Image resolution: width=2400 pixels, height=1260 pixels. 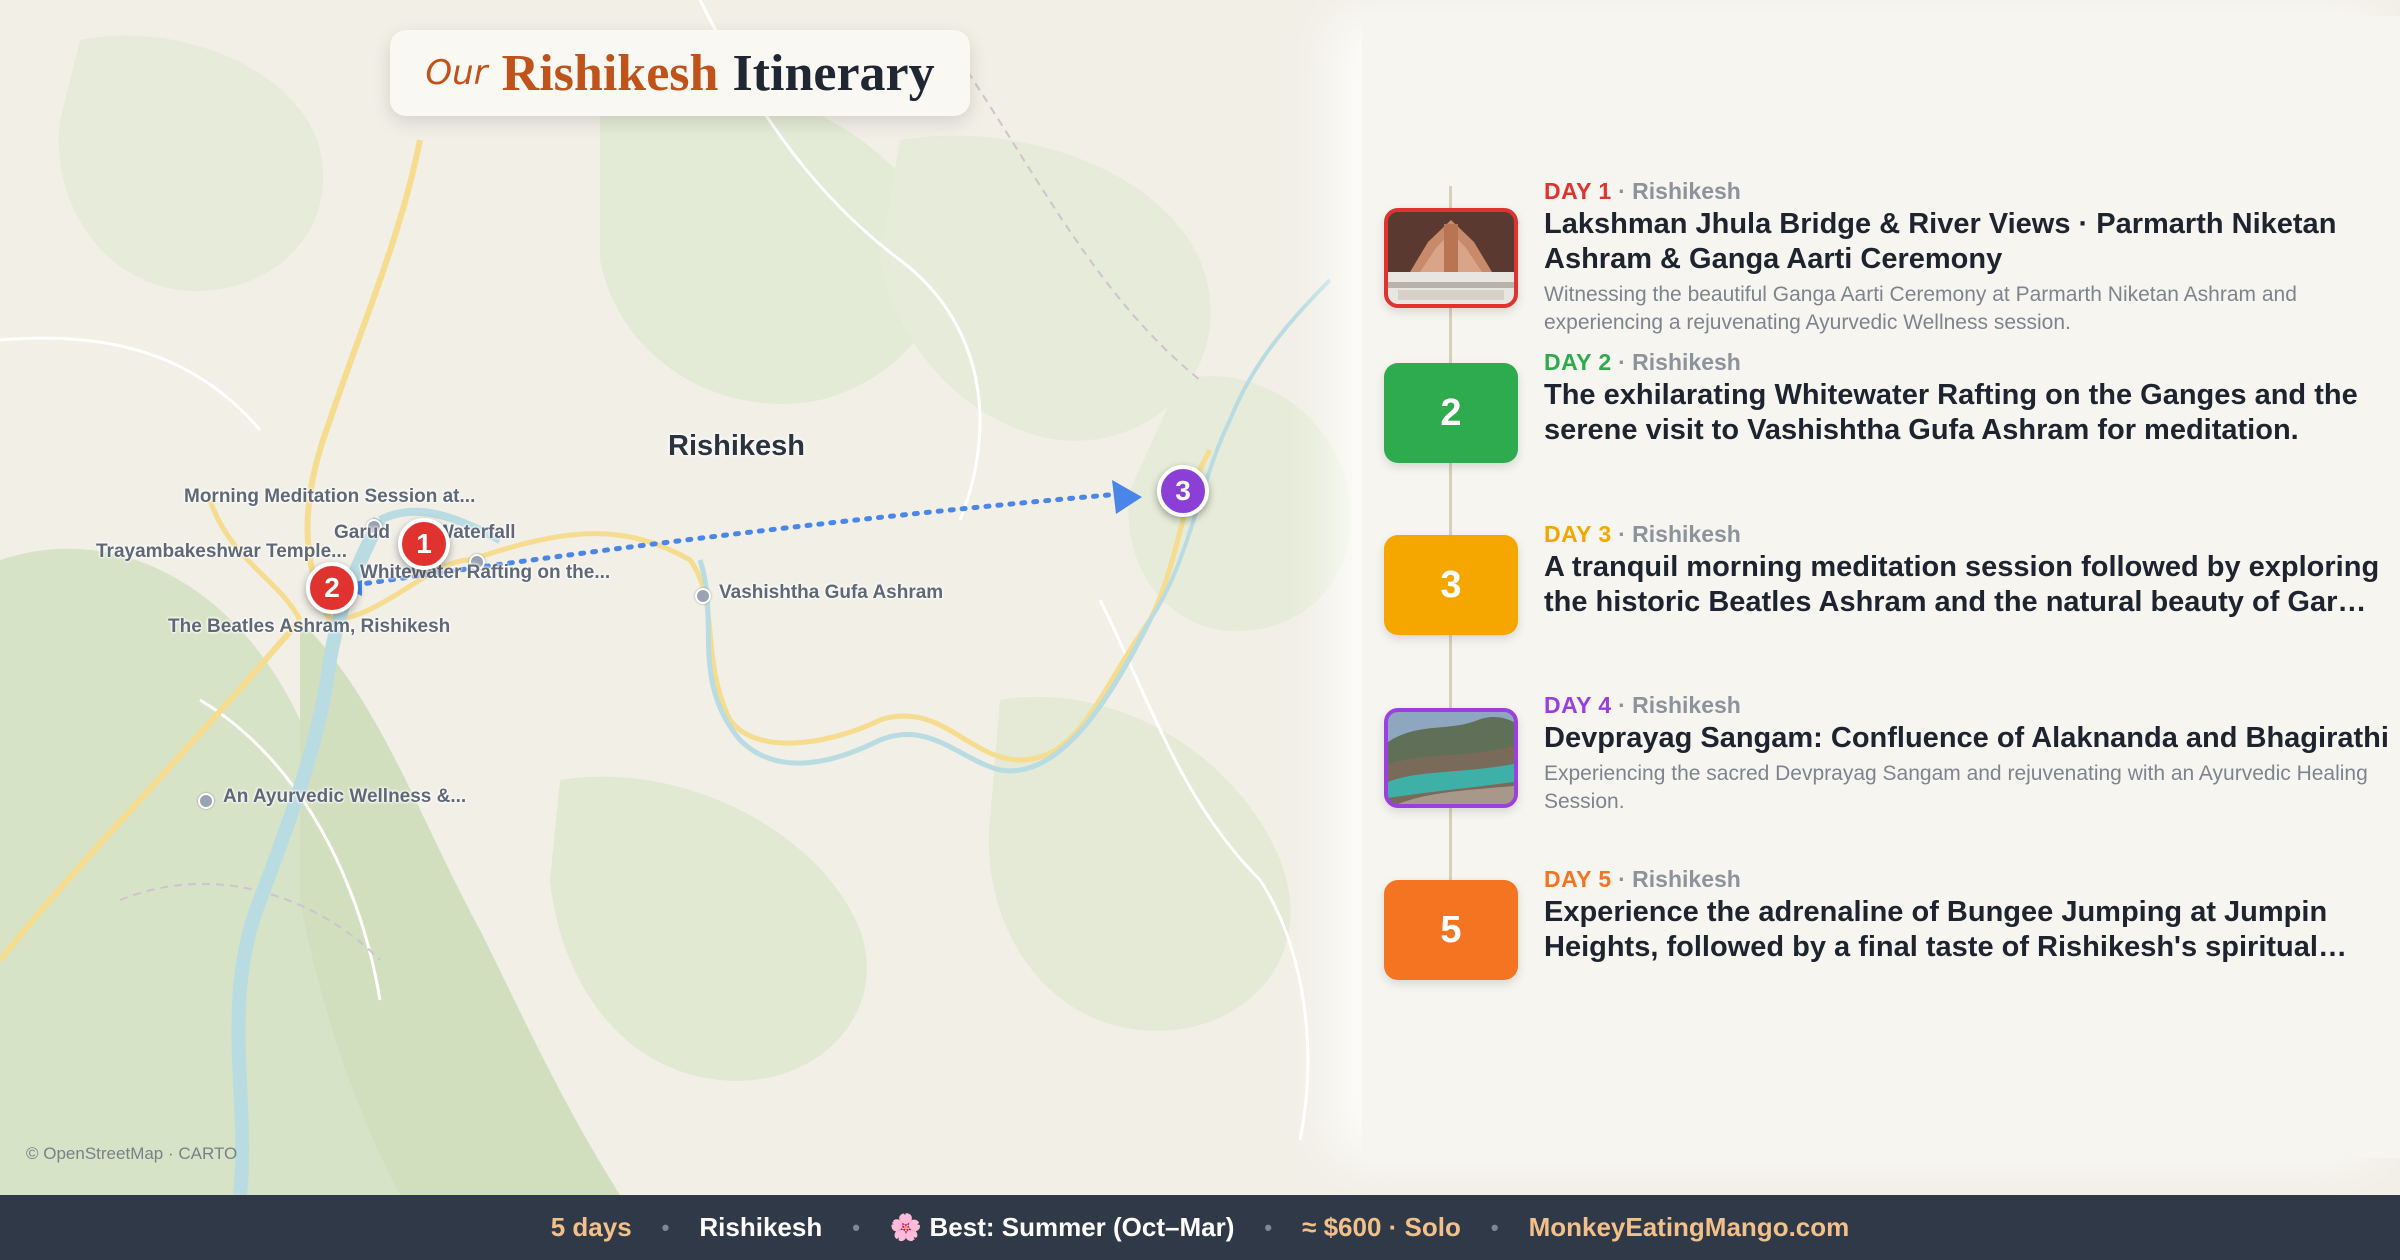 I want to click on map-marker-2: 2, so click(x=332, y=588).